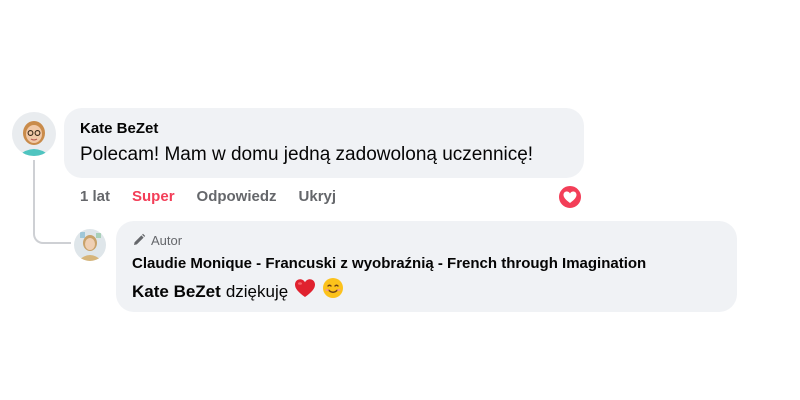 The height and width of the screenshot is (400, 800). I want to click on mention-link: Kate BeZet, so click(176, 292).